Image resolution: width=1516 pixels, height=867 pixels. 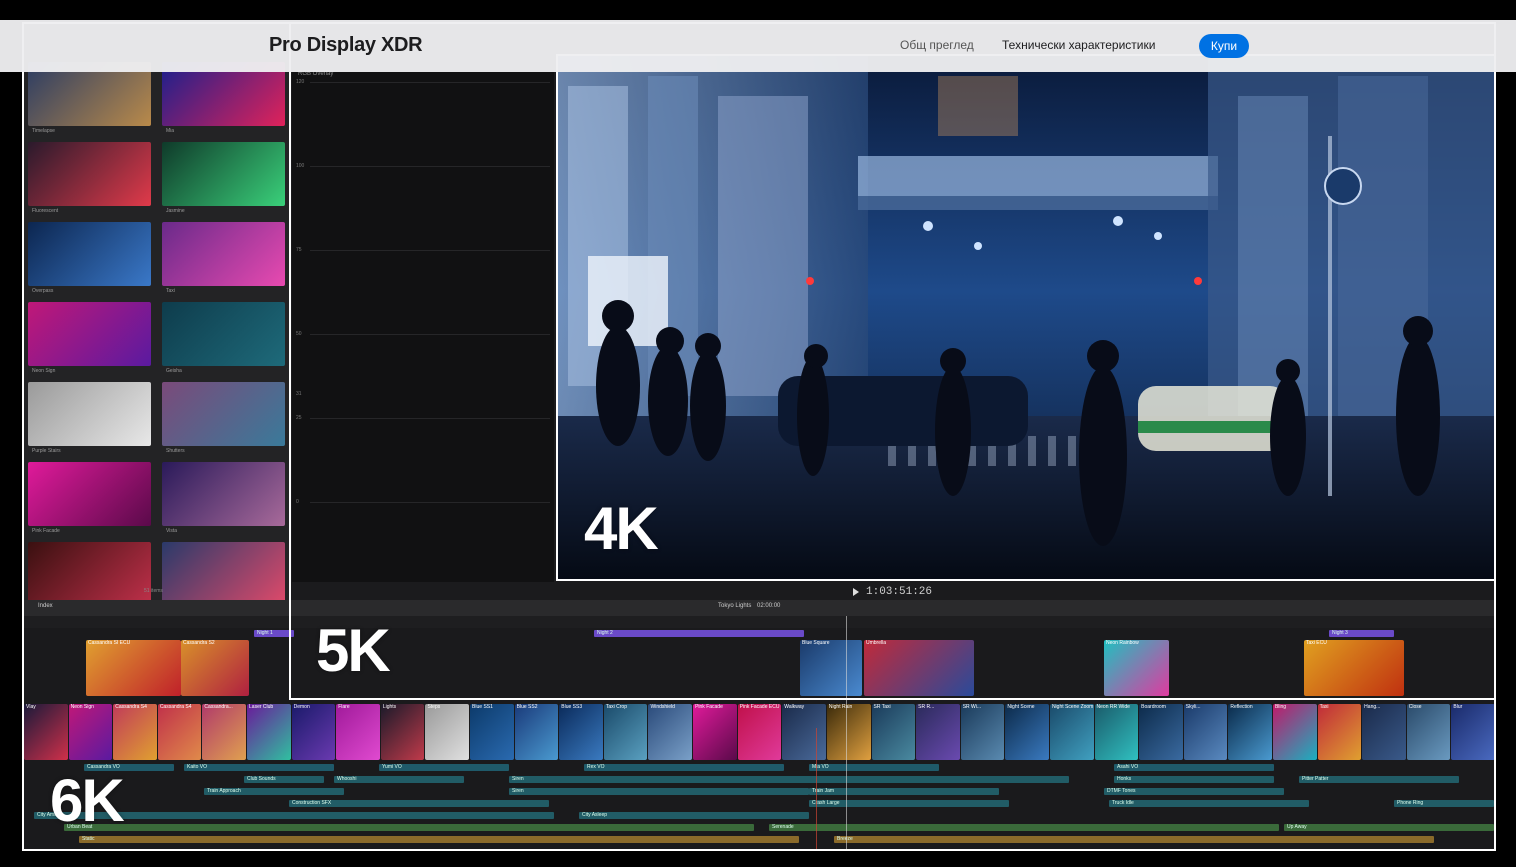 I want to click on resolution-label-5k: 5K, so click(x=353, y=650).